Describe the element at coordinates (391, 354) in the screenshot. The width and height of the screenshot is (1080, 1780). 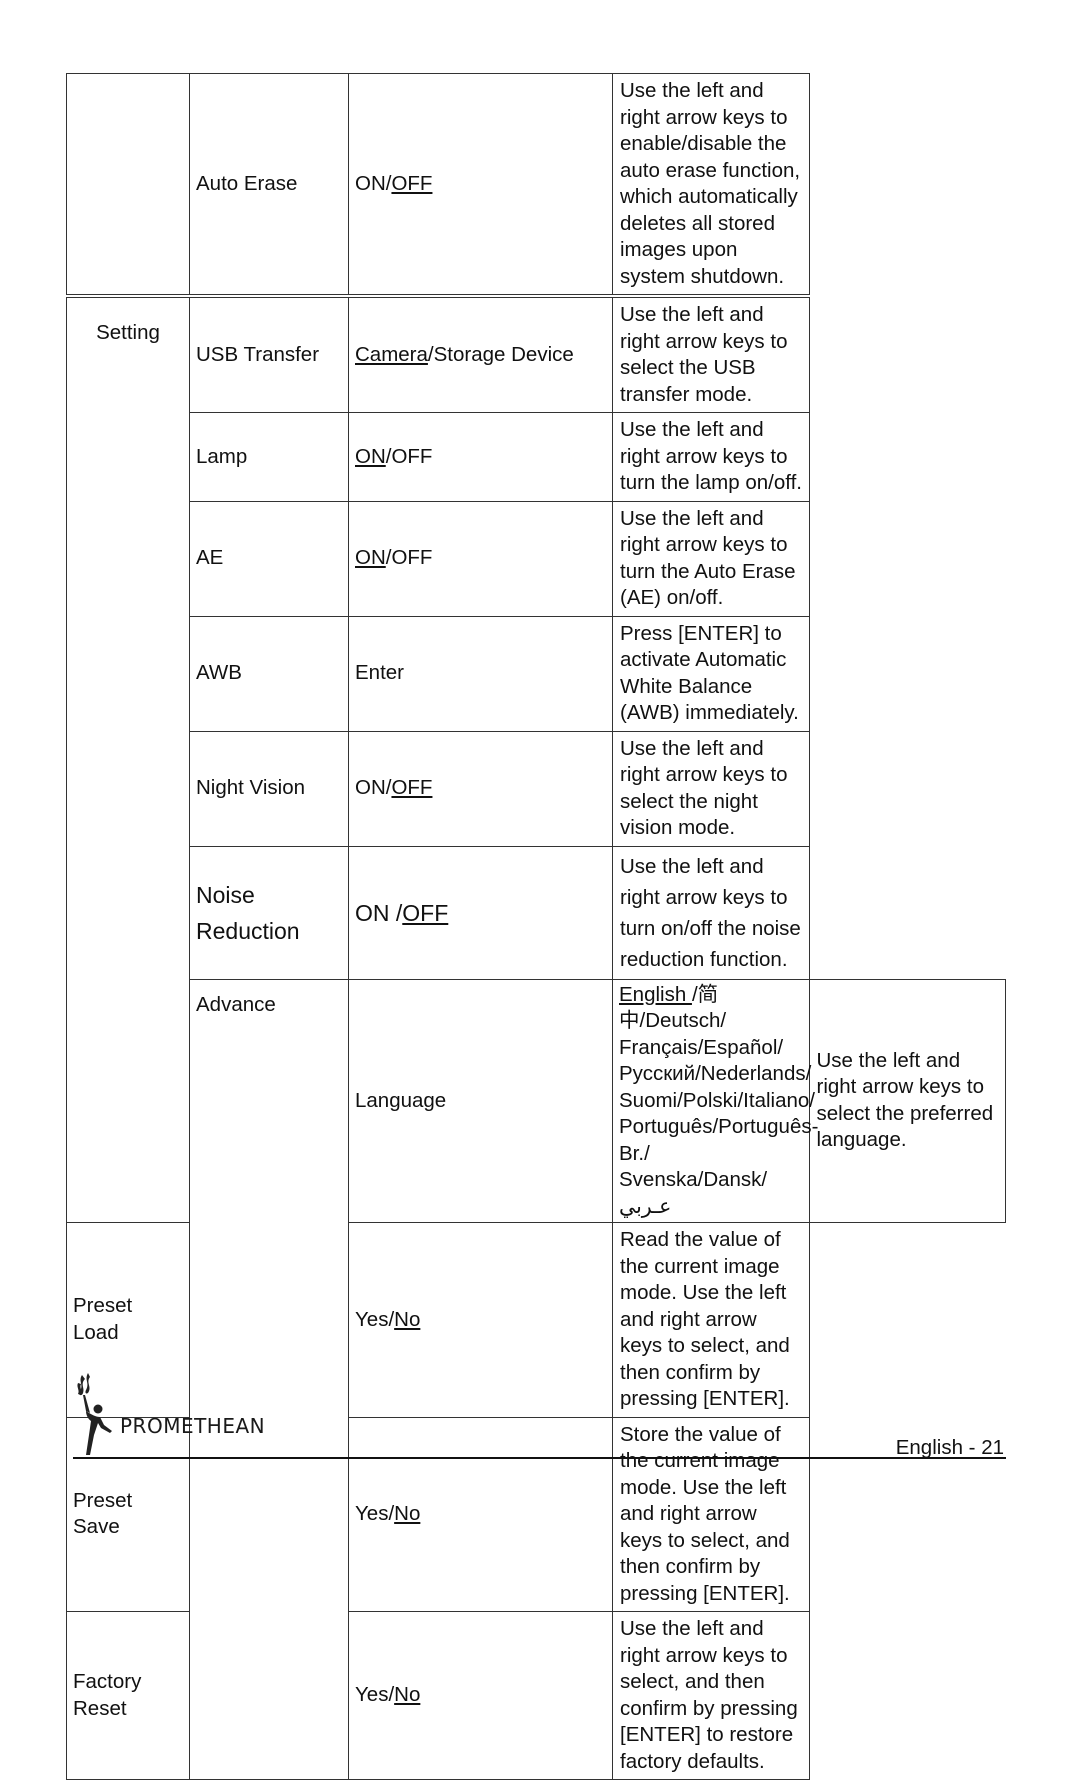
I see `option-camera-default: Camera` at that location.